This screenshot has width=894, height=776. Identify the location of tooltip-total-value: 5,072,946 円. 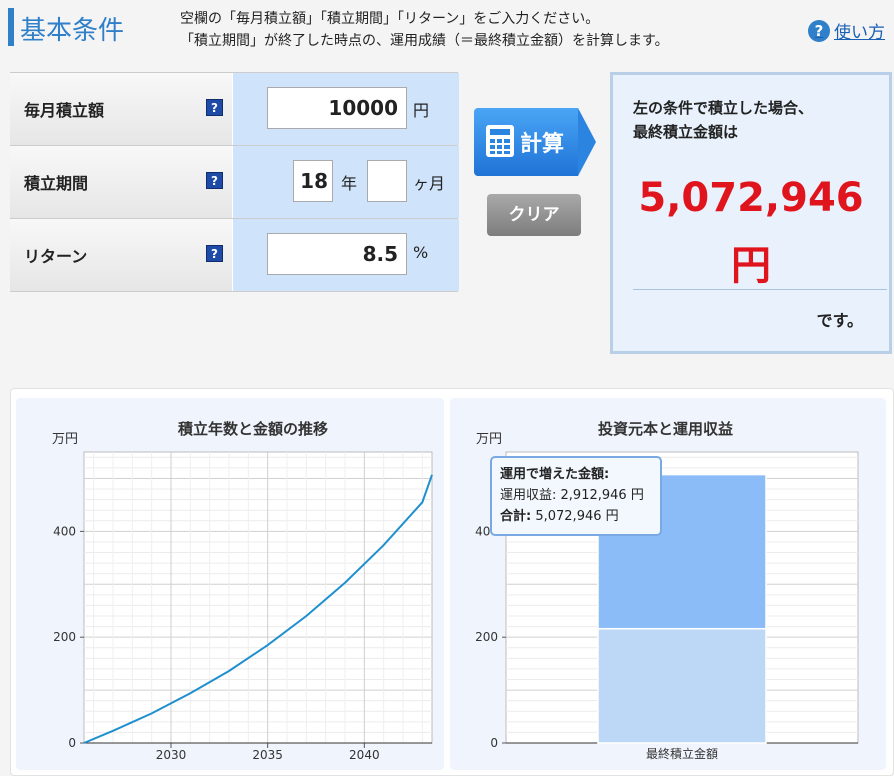
(577, 516).